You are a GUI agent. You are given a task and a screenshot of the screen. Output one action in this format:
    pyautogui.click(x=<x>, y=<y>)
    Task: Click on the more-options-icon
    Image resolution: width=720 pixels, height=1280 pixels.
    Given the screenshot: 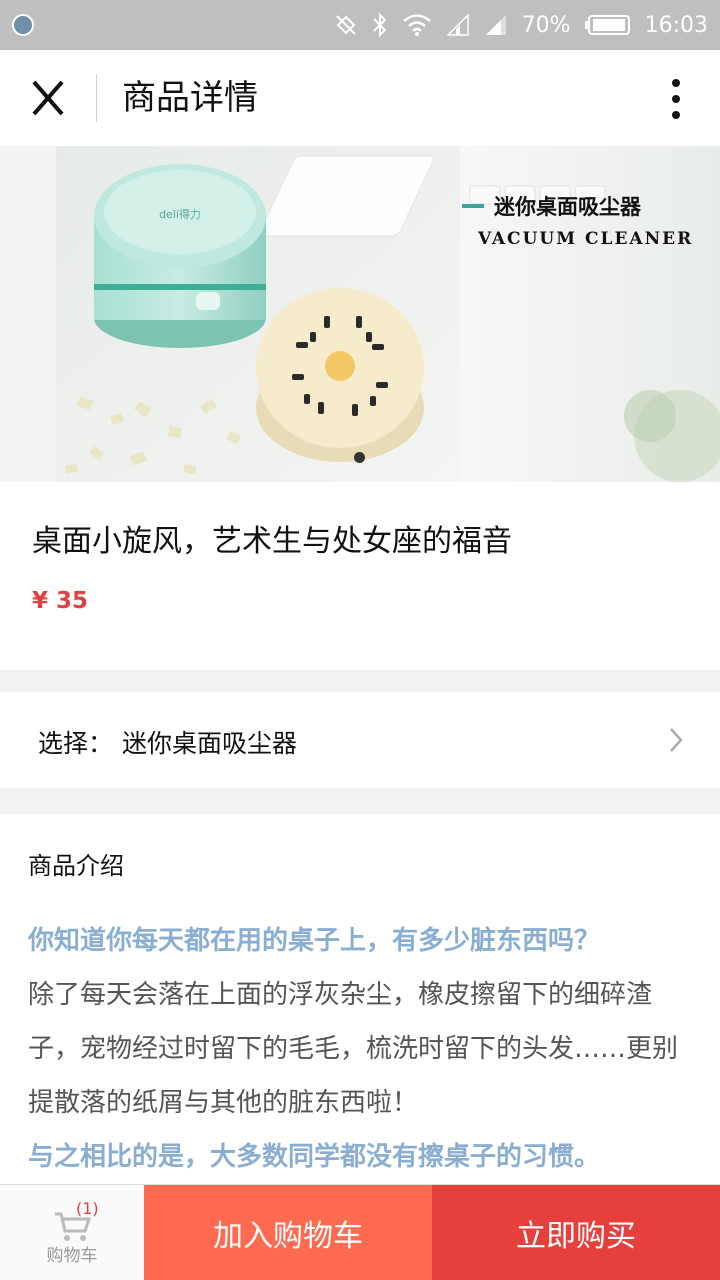 What is the action you would take?
    pyautogui.click(x=676, y=99)
    